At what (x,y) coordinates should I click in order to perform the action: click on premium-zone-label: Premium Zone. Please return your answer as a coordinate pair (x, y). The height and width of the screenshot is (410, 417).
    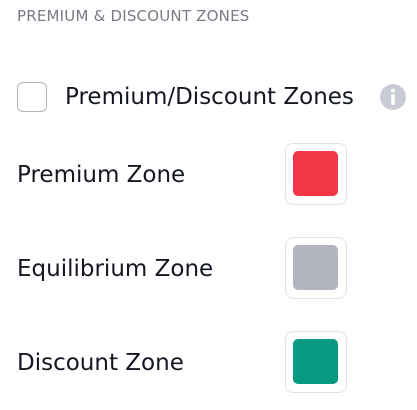
    Looking at the image, I should click on (101, 175).